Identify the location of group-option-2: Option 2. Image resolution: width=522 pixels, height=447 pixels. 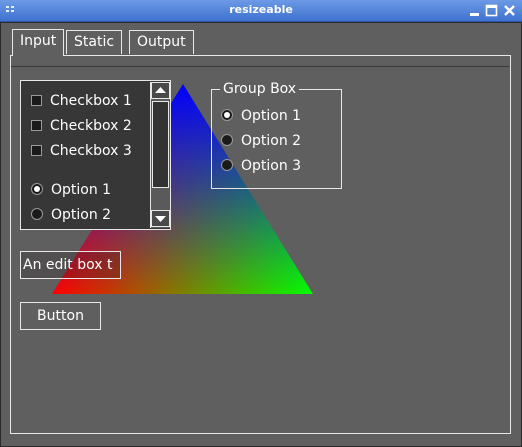
(261, 141).